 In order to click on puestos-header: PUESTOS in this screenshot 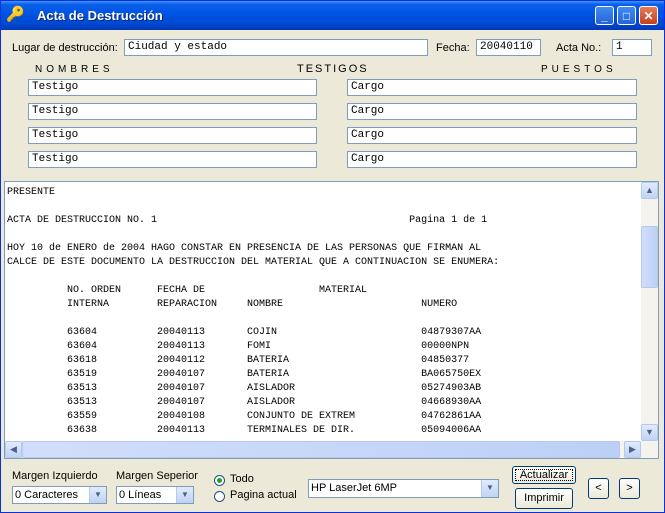, I will do `click(579, 69)`.